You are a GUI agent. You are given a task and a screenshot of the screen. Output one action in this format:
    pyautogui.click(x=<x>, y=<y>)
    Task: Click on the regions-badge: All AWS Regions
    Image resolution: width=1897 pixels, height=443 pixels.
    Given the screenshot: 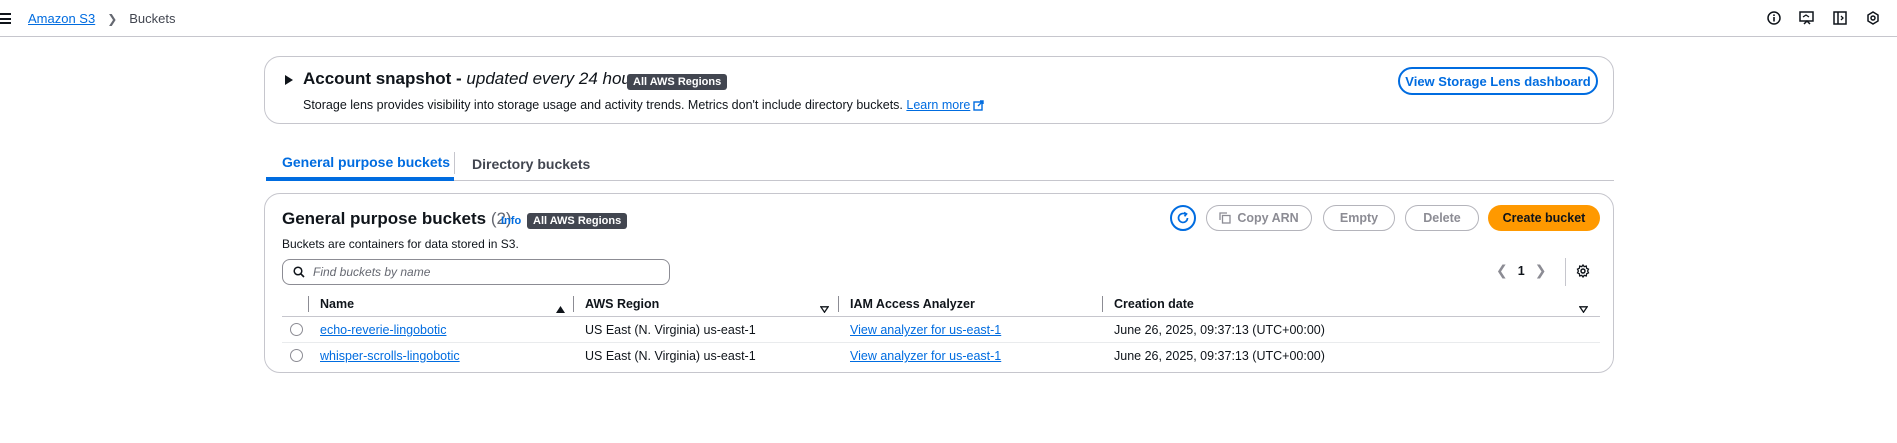 What is the action you would take?
    pyautogui.click(x=677, y=82)
    